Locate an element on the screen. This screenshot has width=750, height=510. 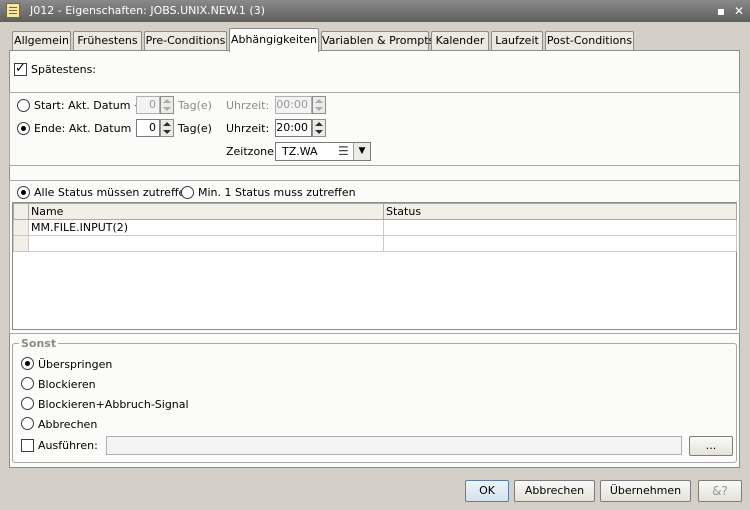
apply-button: Übernehmen is located at coordinates (645, 491).